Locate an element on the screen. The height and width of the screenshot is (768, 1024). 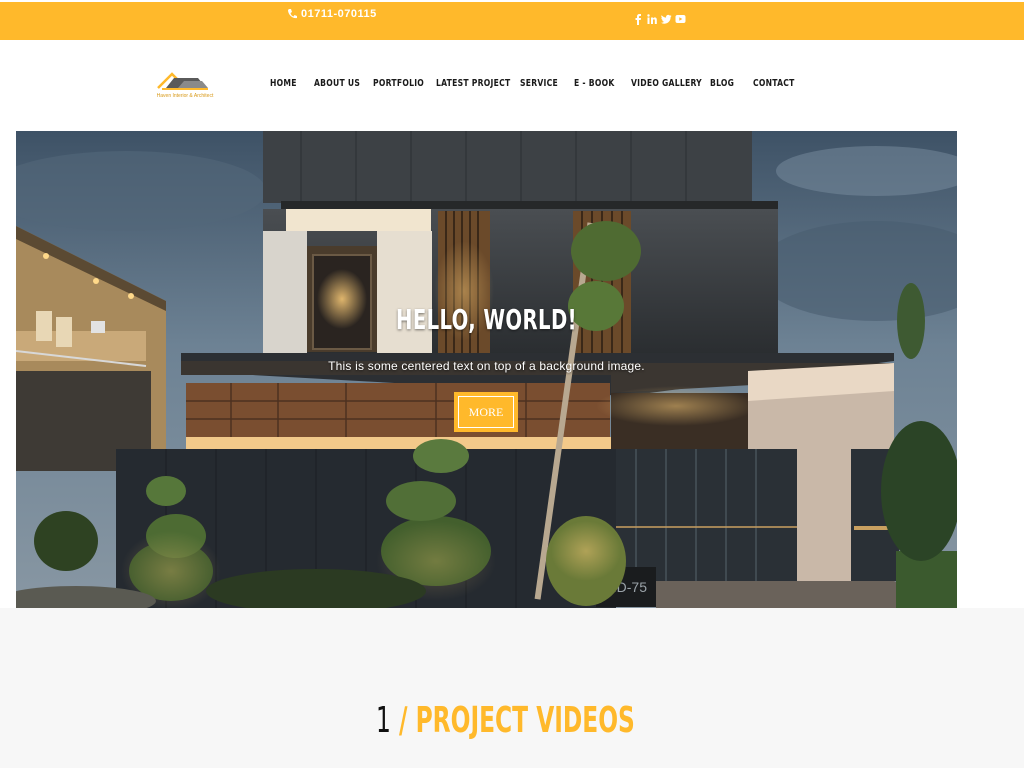
twitter-icon is located at coordinates (666, 18).